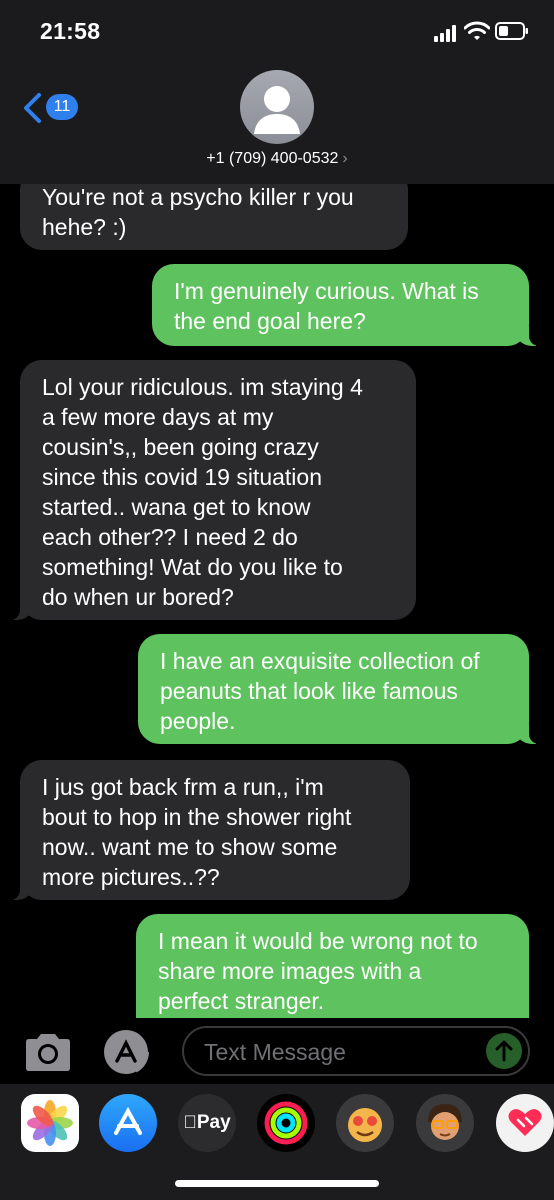 This screenshot has height=1200, width=554. I want to click on contact-avatar, so click(277, 107).